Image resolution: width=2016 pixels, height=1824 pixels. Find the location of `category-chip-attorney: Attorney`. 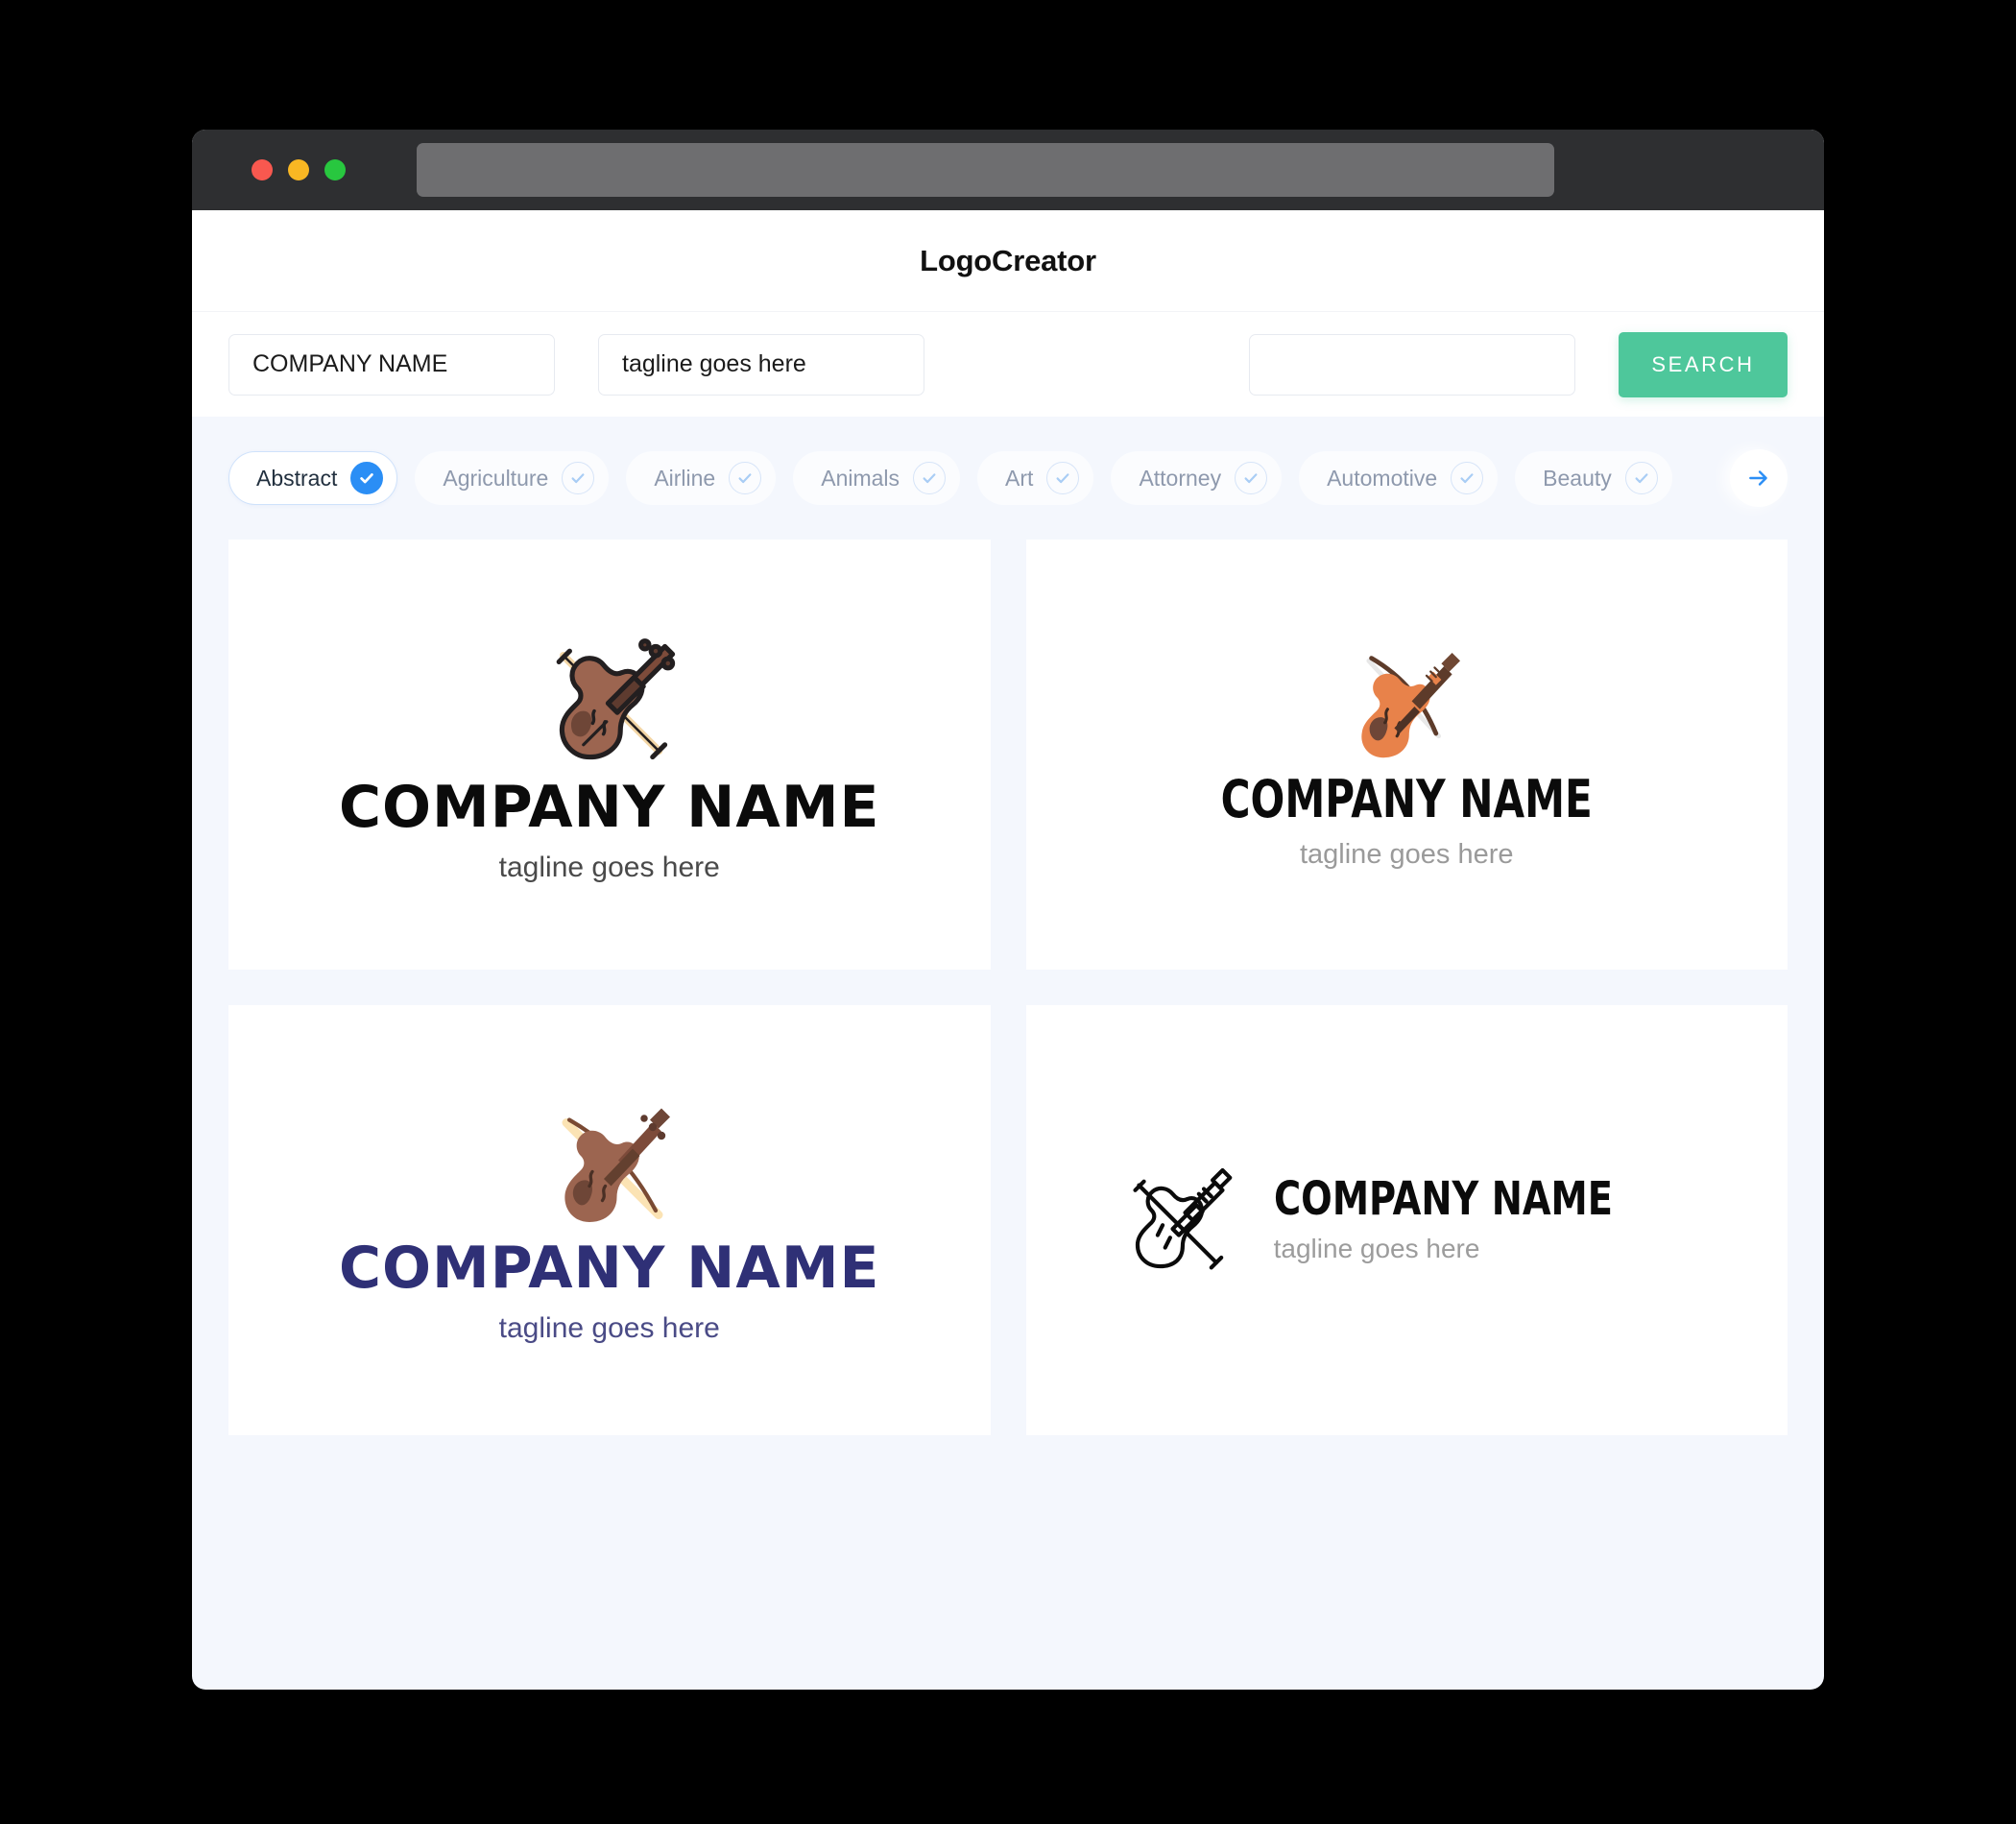

category-chip-attorney: Attorney is located at coordinates (1197, 478).